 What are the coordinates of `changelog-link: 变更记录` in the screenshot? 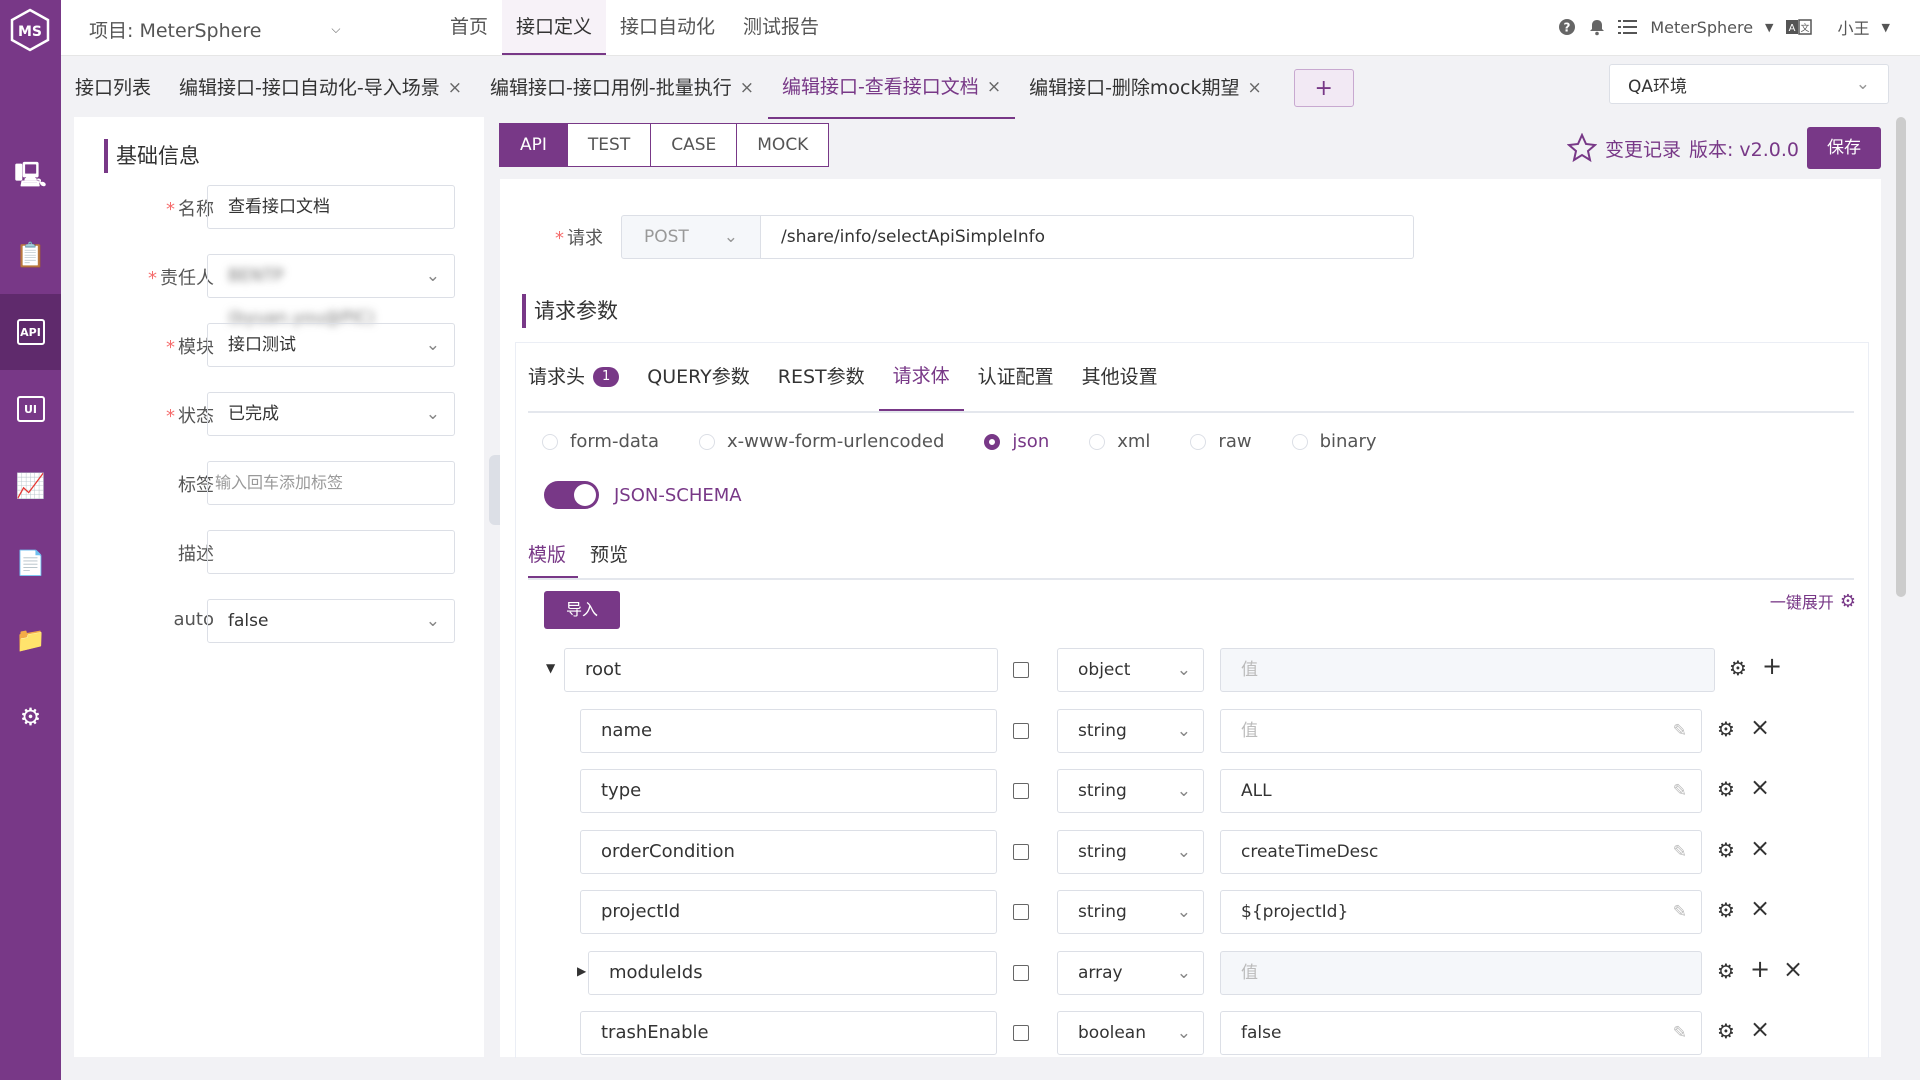 It's located at (1643, 148).